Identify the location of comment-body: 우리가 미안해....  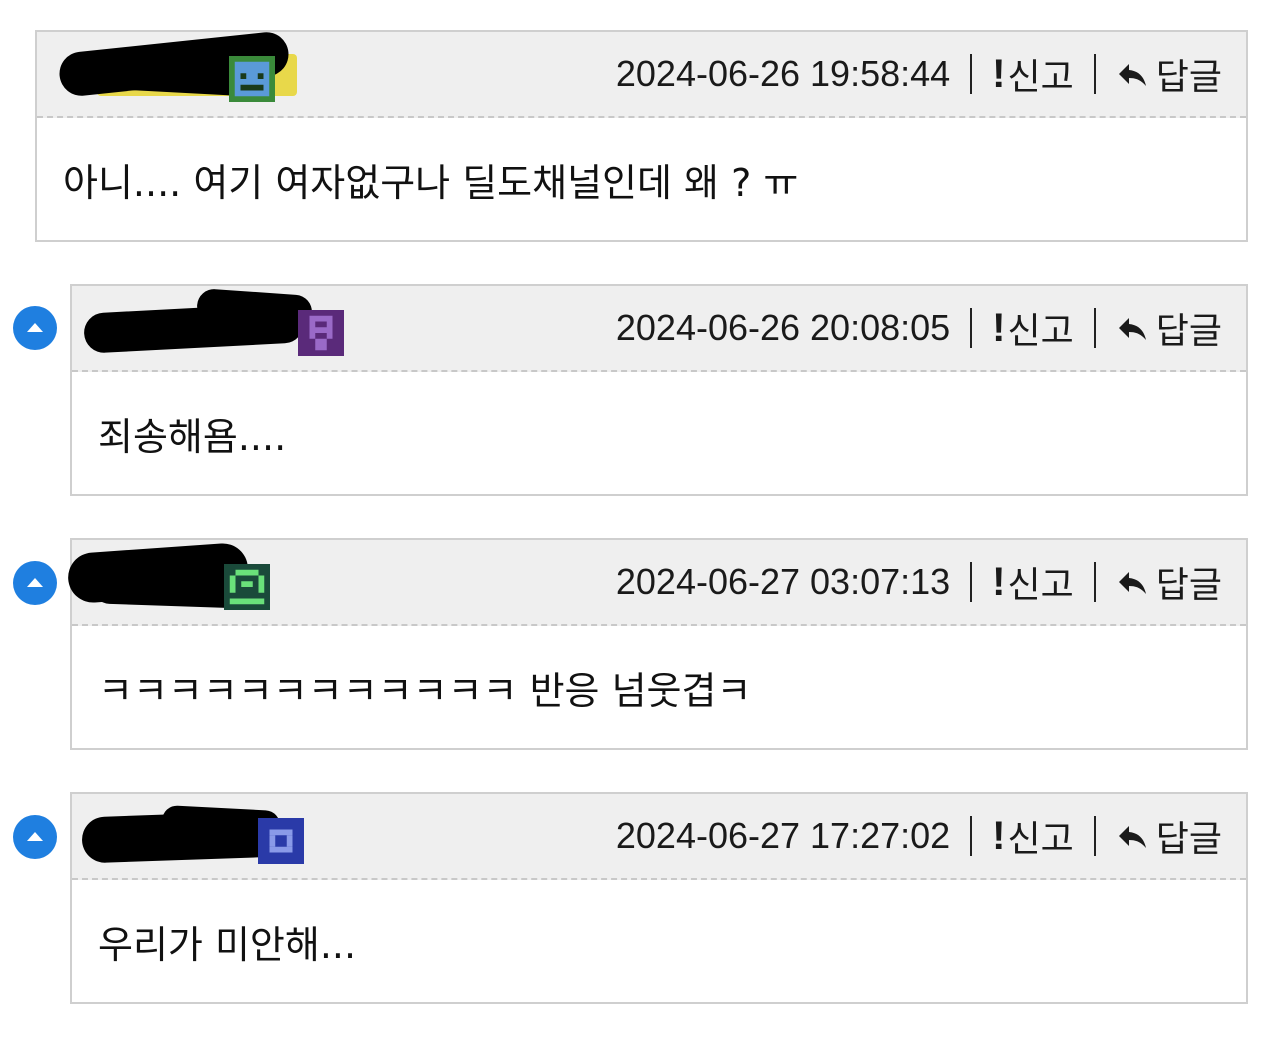
(659, 941).